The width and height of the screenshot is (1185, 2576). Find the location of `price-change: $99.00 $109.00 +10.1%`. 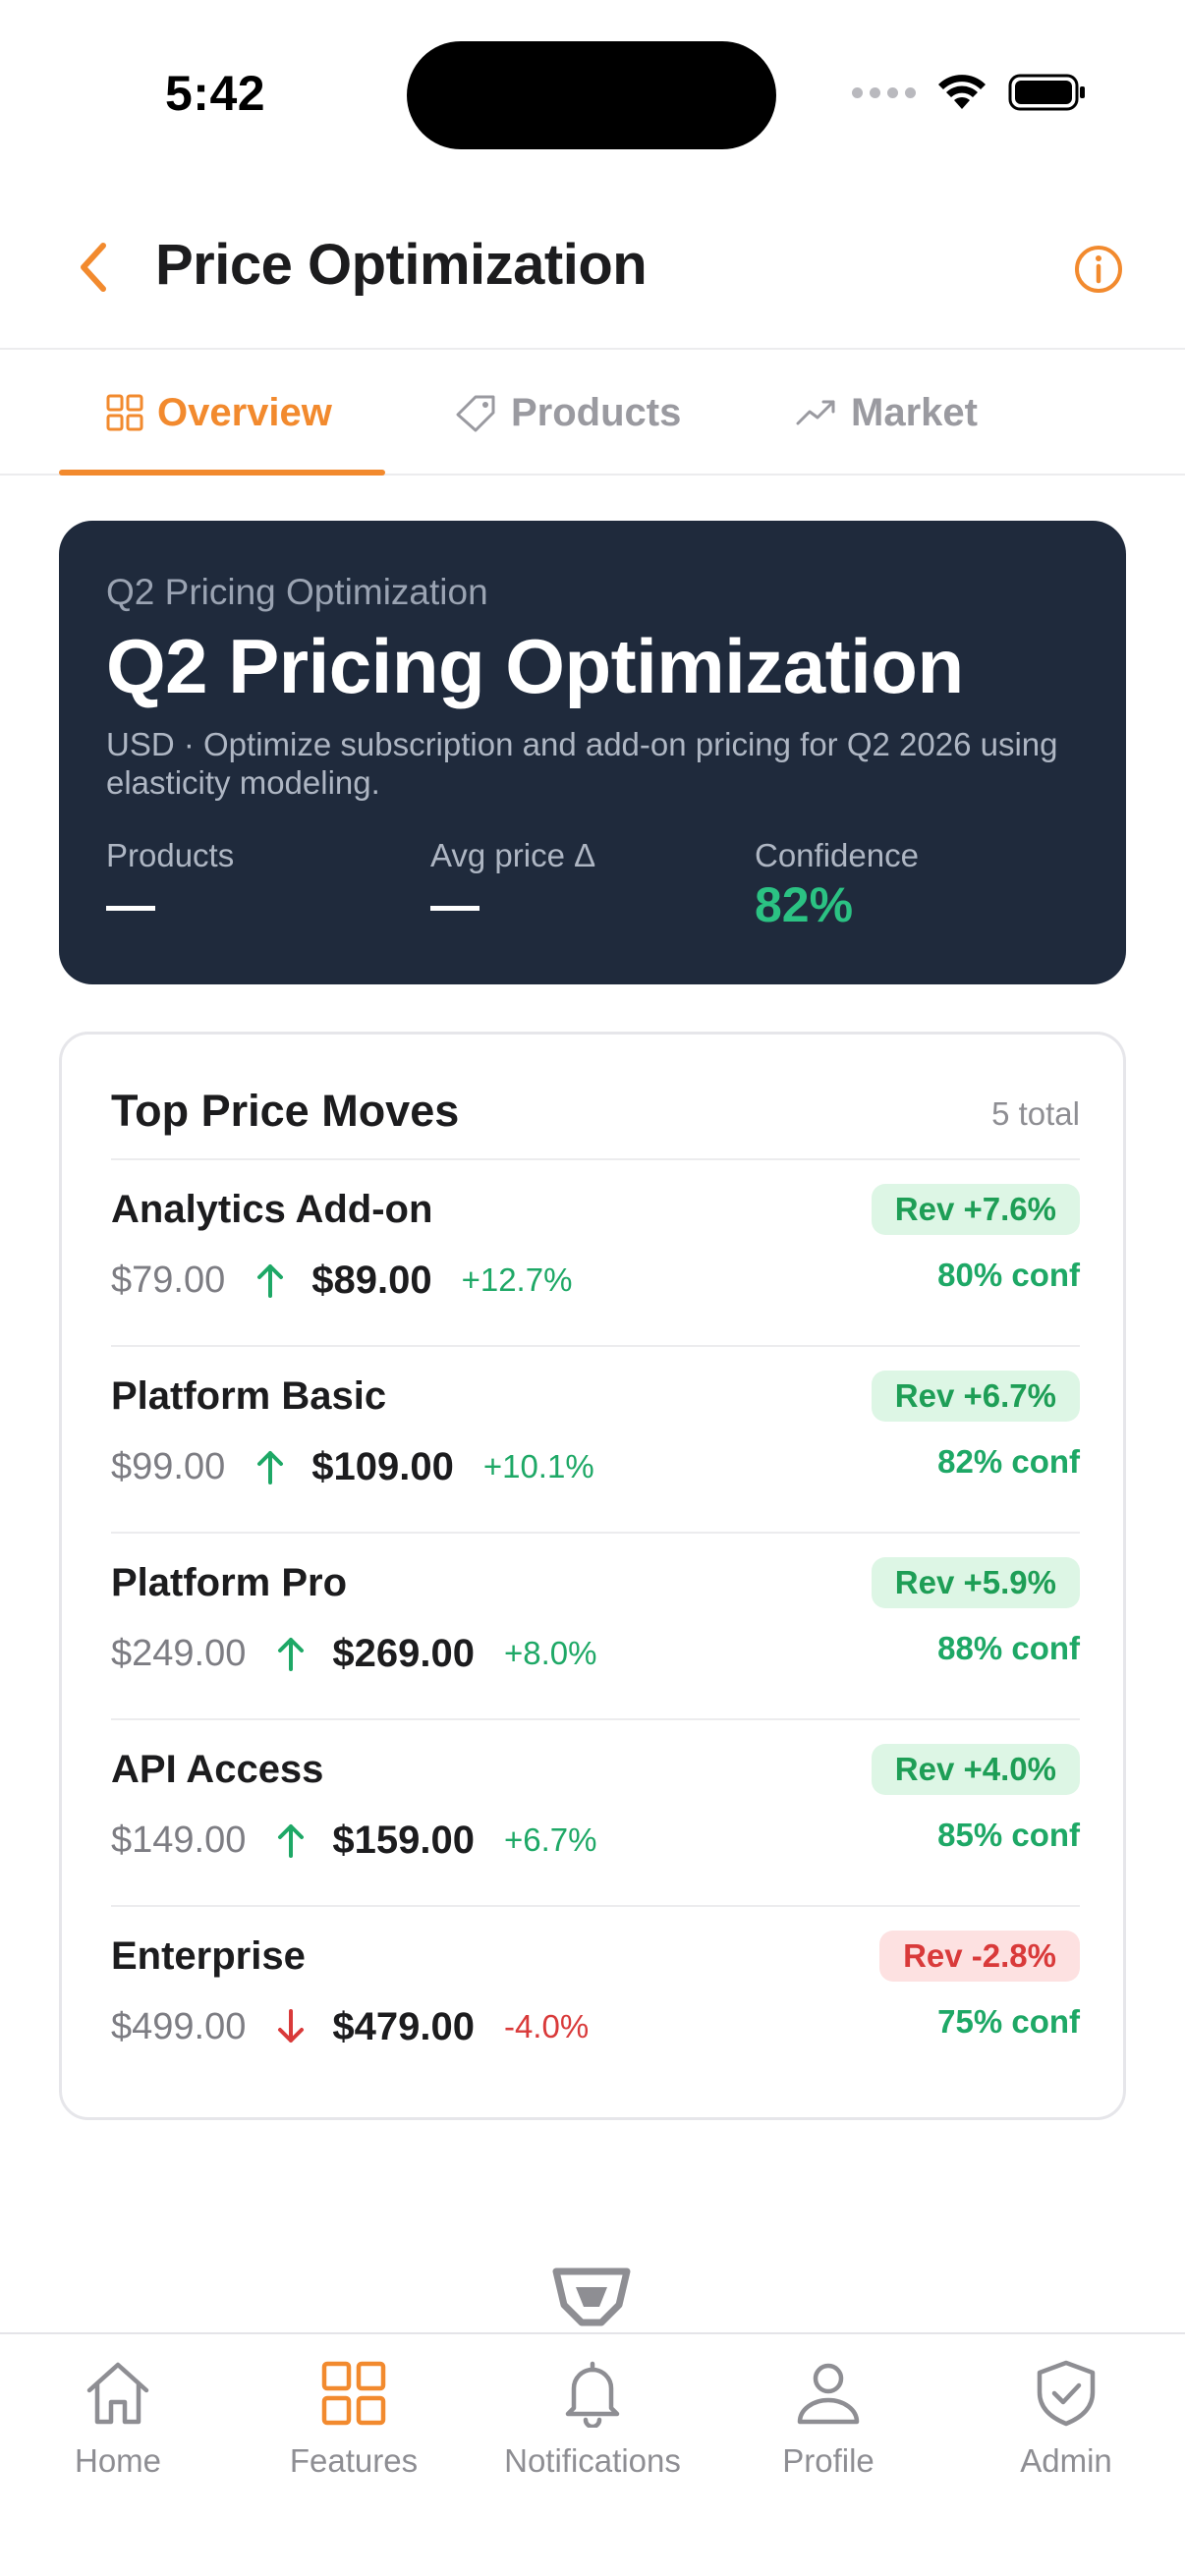

price-change: $99.00 $109.00 +10.1% is located at coordinates (352, 1466).